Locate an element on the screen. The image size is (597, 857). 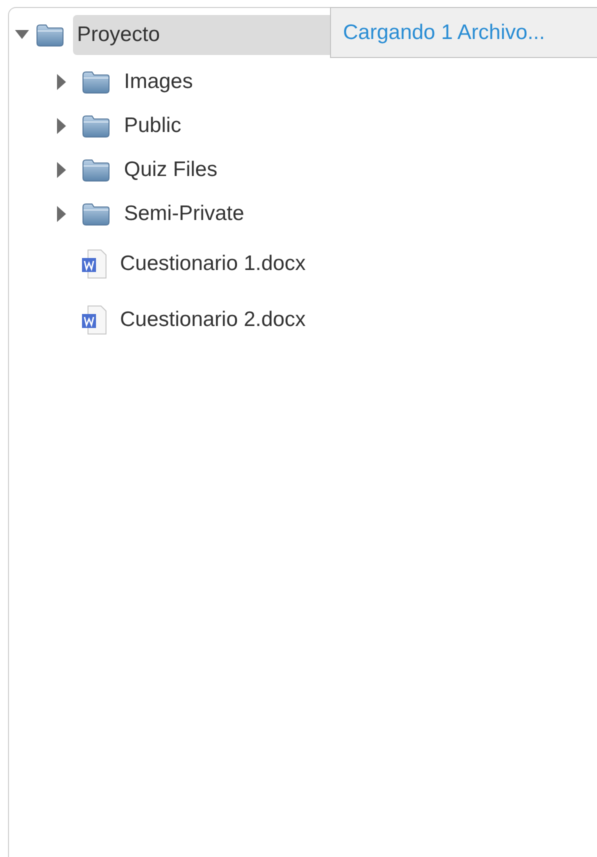
tree-item: Cuestionario 2.docx is located at coordinates (213, 320).